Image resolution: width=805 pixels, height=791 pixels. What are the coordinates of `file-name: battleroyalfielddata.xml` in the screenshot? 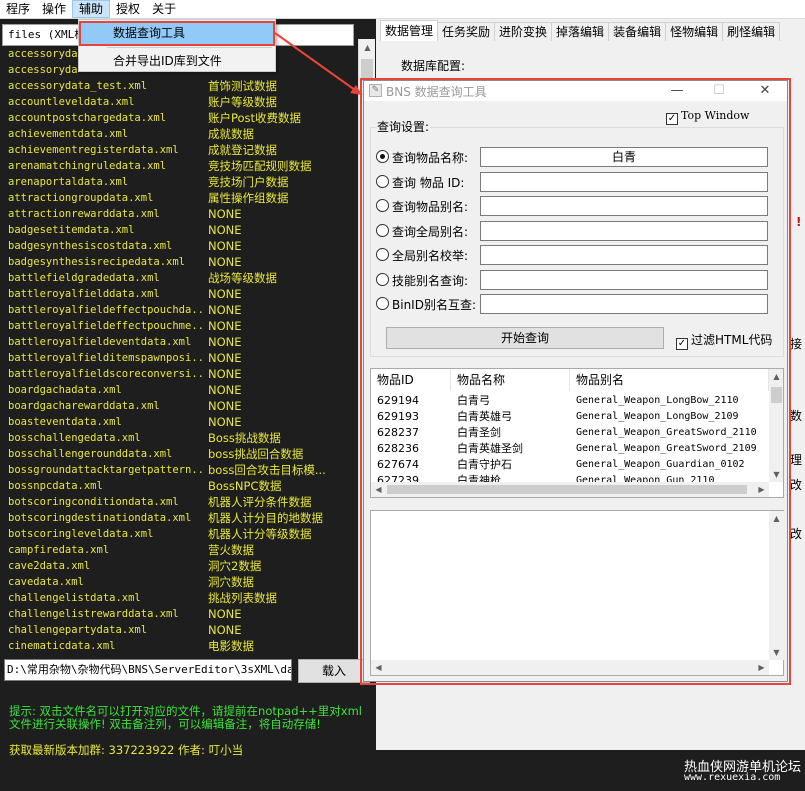 It's located at (106, 294).